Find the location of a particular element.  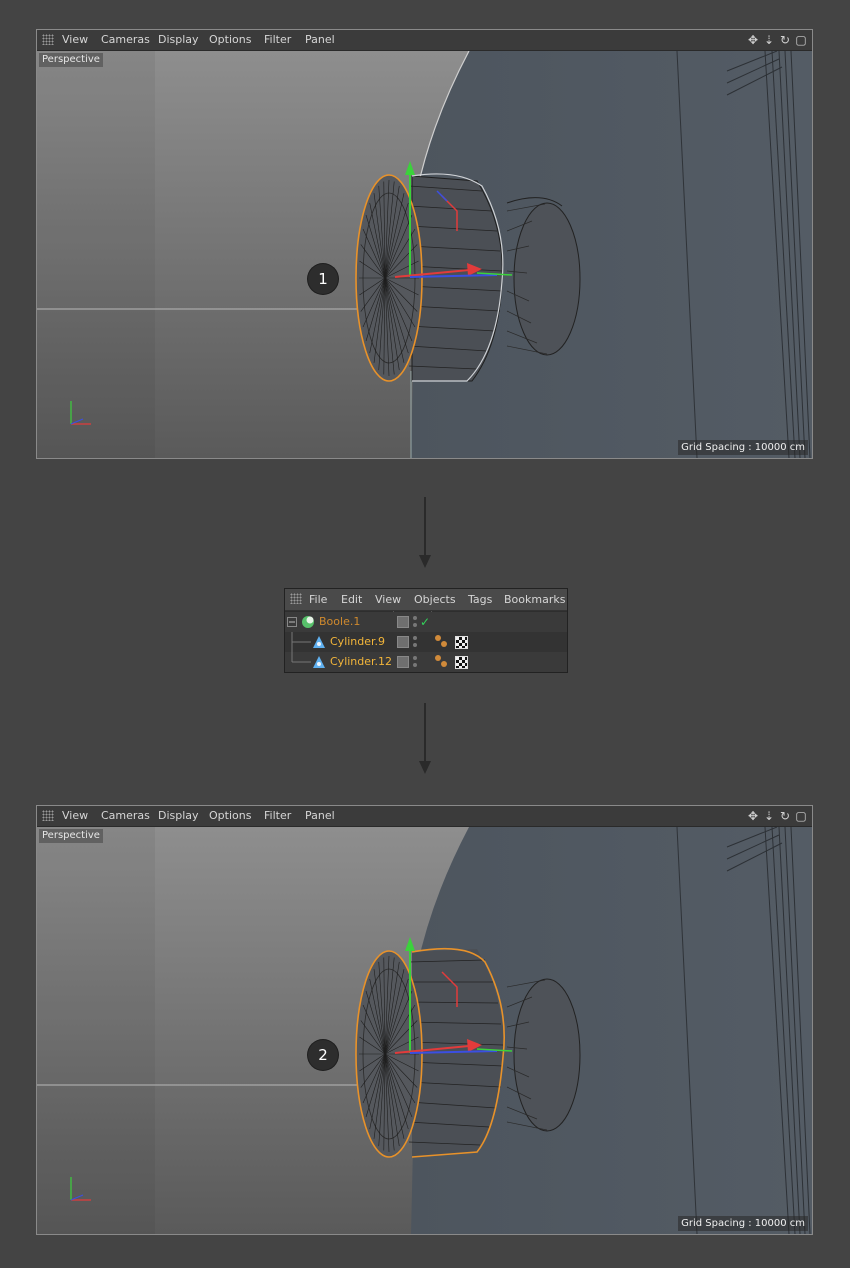

om-menu-bookmarks: Bookmarks is located at coordinates (534, 599).